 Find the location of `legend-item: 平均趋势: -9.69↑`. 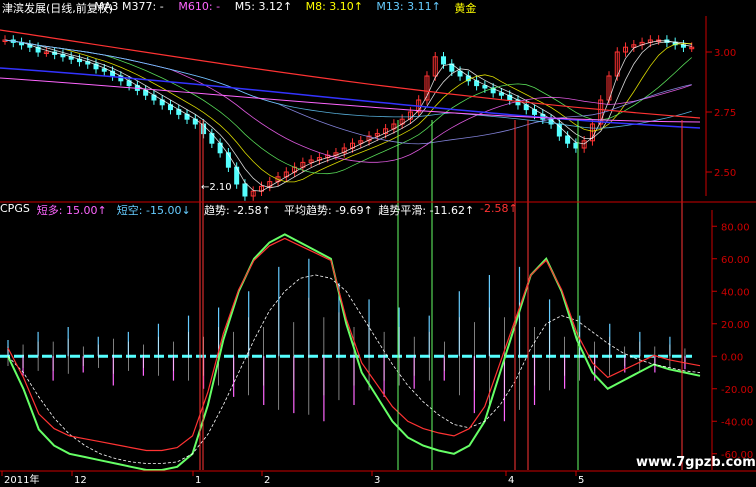

legend-item: 平均趋势: -9.69↑ is located at coordinates (328, 210).